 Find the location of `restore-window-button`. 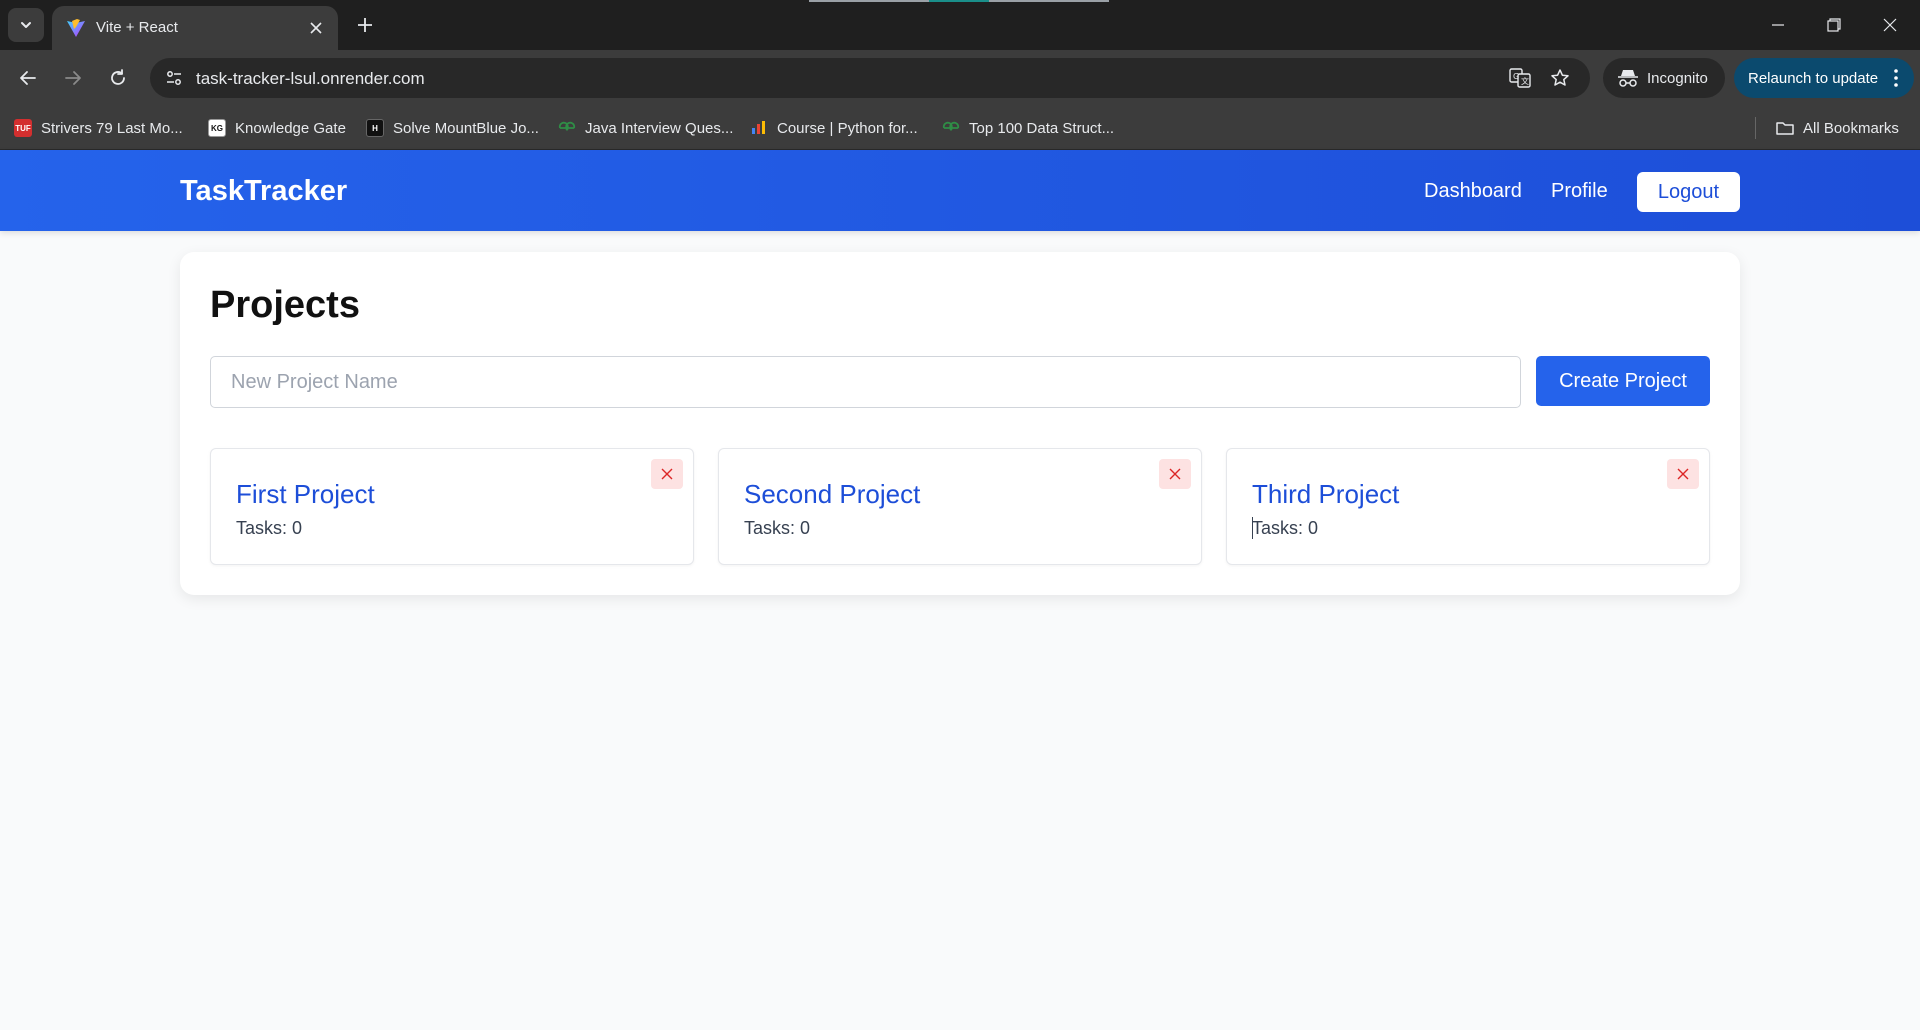

restore-window-button is located at coordinates (1834, 25).